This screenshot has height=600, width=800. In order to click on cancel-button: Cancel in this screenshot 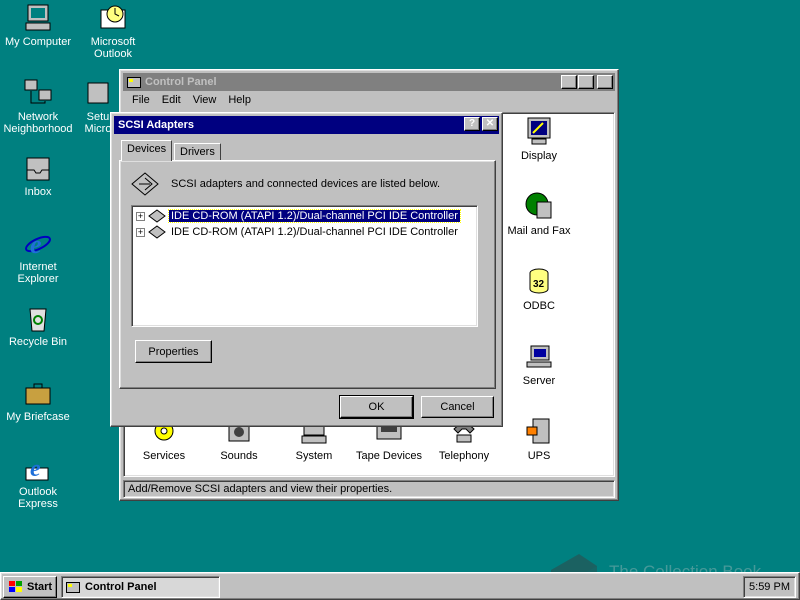, I will do `click(457, 407)`.